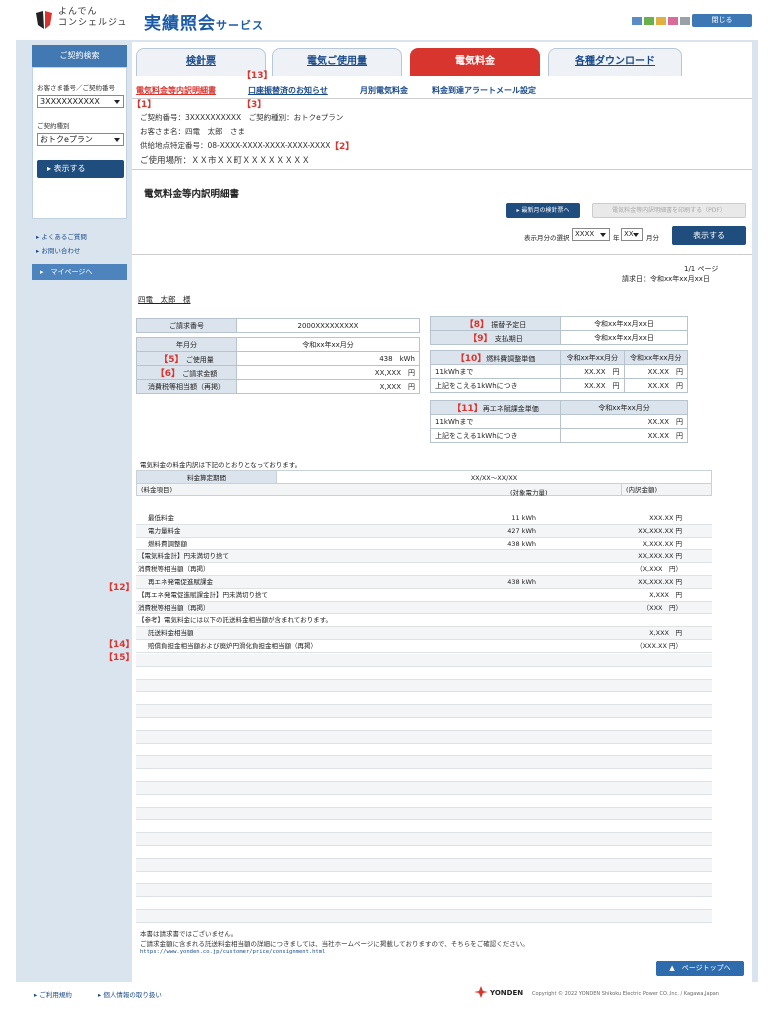  I want to click on faq-link: ▸ よくあるご質問, so click(81, 236).